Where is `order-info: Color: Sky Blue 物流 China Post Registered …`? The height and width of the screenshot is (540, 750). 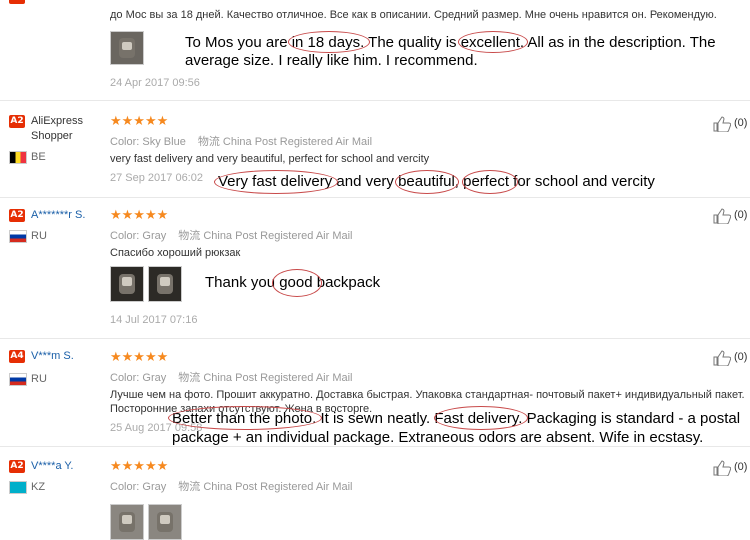
order-info: Color: Sky Blue 物流 China Post Registered … is located at coordinates (241, 142).